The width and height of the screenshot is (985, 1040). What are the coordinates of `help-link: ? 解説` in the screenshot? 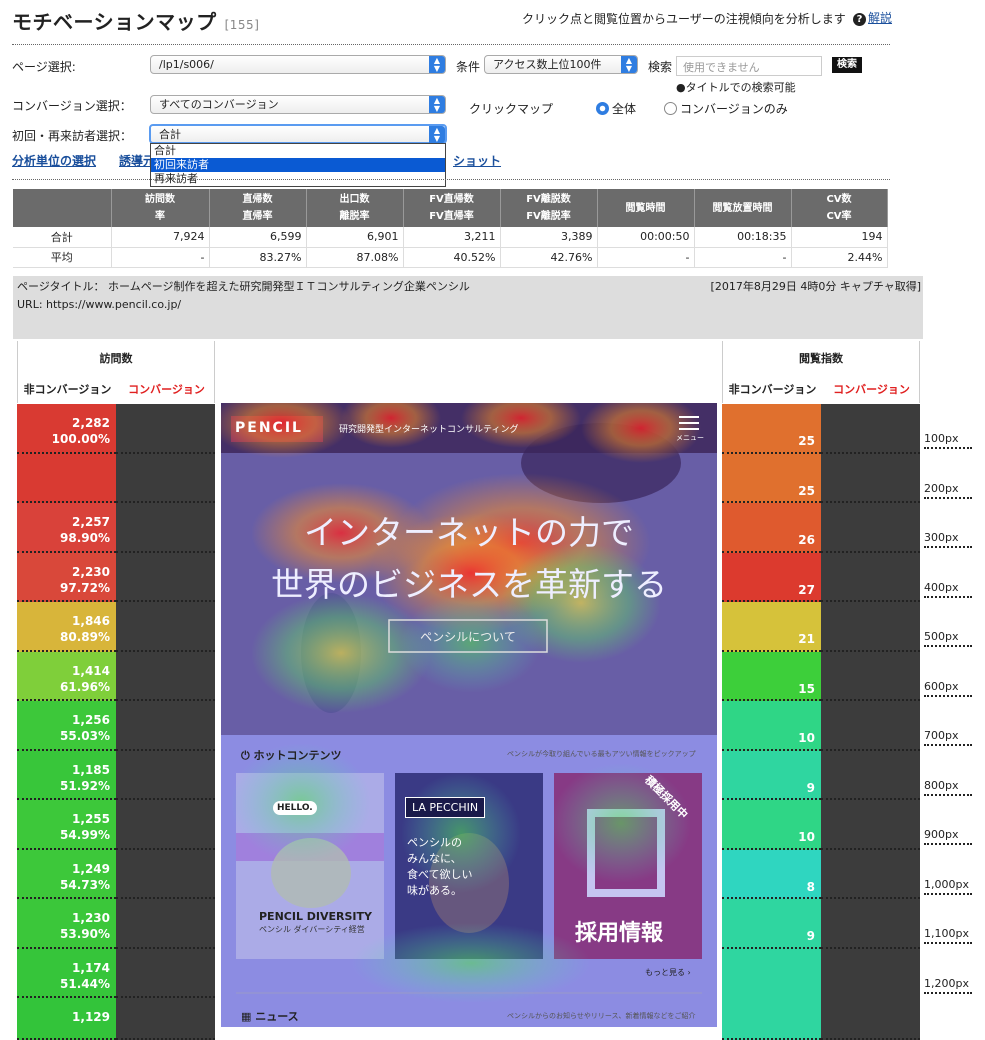 It's located at (872, 17).